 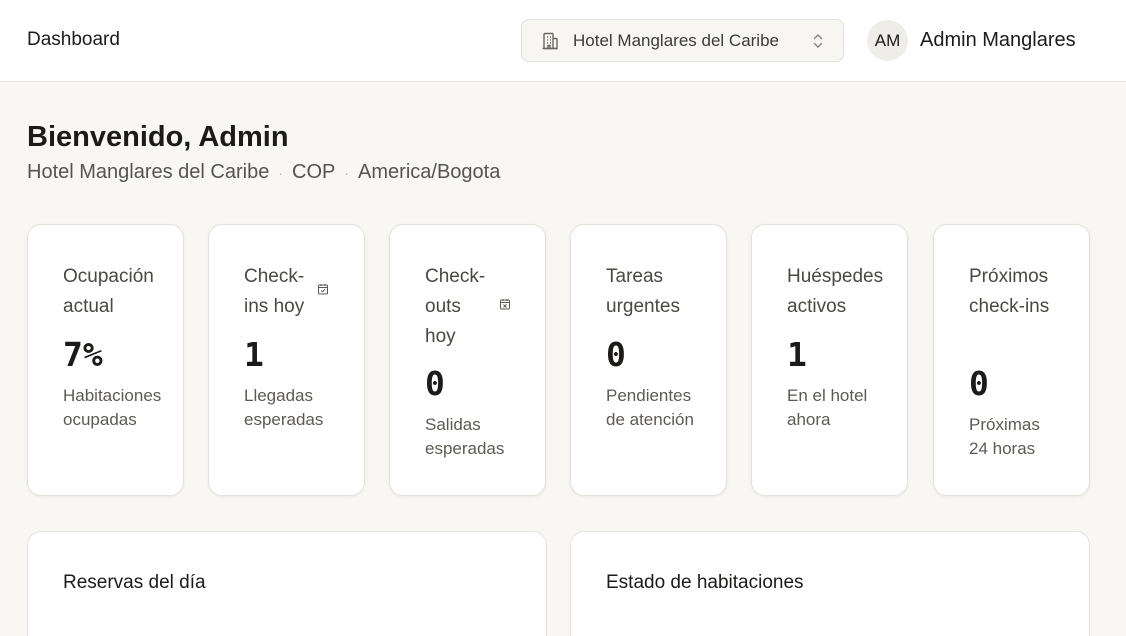 What do you see at coordinates (829, 360) in the screenshot?
I see `stat-card-huespedes: Huéspedes activos 1 En el hotel ahora` at bounding box center [829, 360].